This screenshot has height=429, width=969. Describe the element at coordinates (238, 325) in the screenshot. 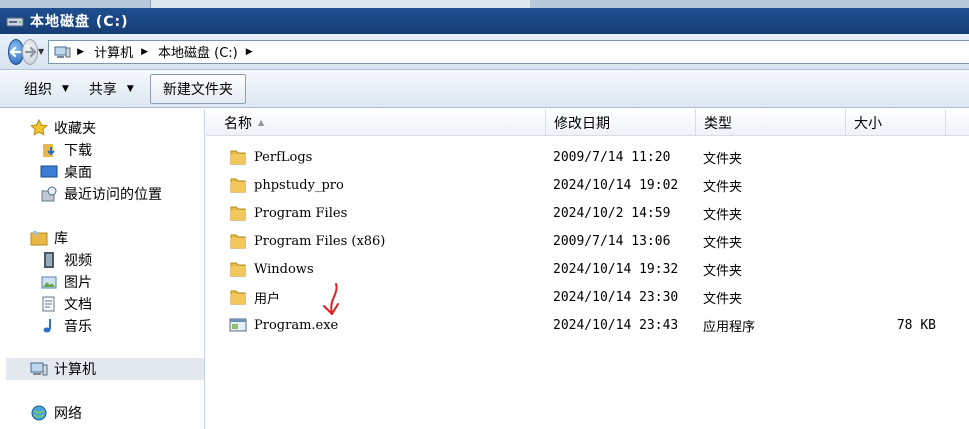

I see `exe-icon` at that location.